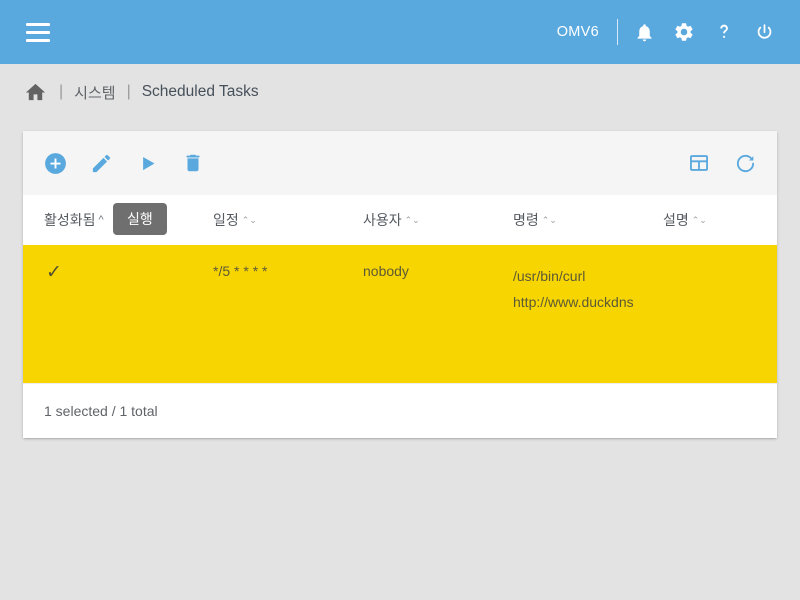 The image size is (800, 600). What do you see at coordinates (193, 163) in the screenshot?
I see `delete-button` at bounding box center [193, 163].